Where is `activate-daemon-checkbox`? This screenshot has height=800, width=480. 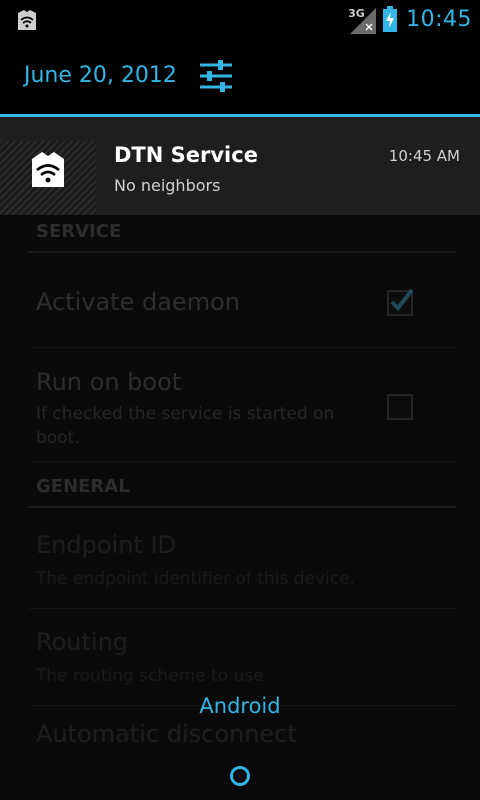 activate-daemon-checkbox is located at coordinates (400, 302).